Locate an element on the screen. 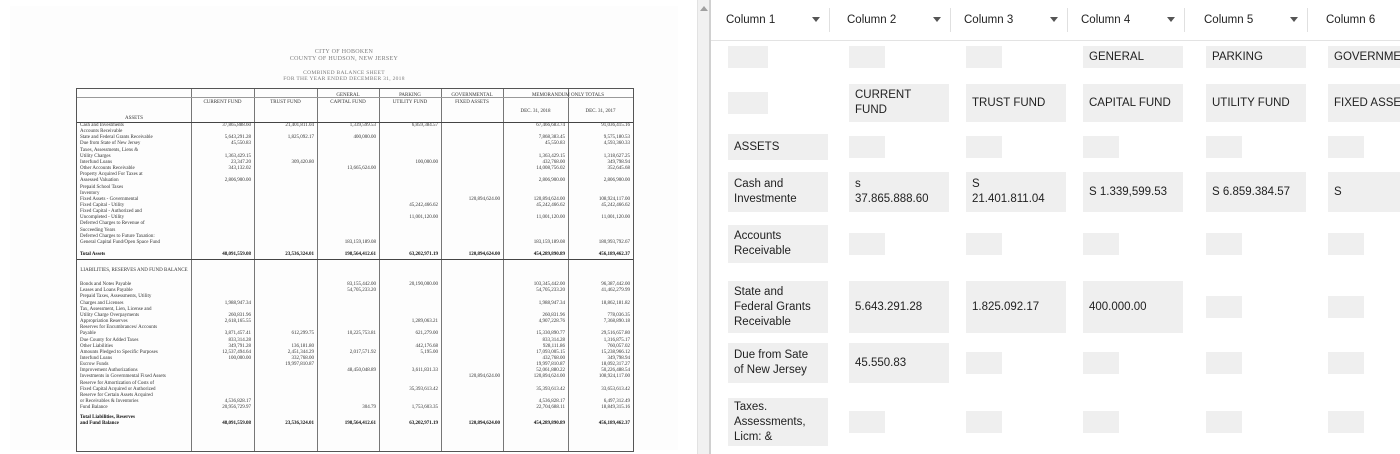 This screenshot has width=1400, height=454. column-header-3: Column 3 is located at coordinates (1019, 20).